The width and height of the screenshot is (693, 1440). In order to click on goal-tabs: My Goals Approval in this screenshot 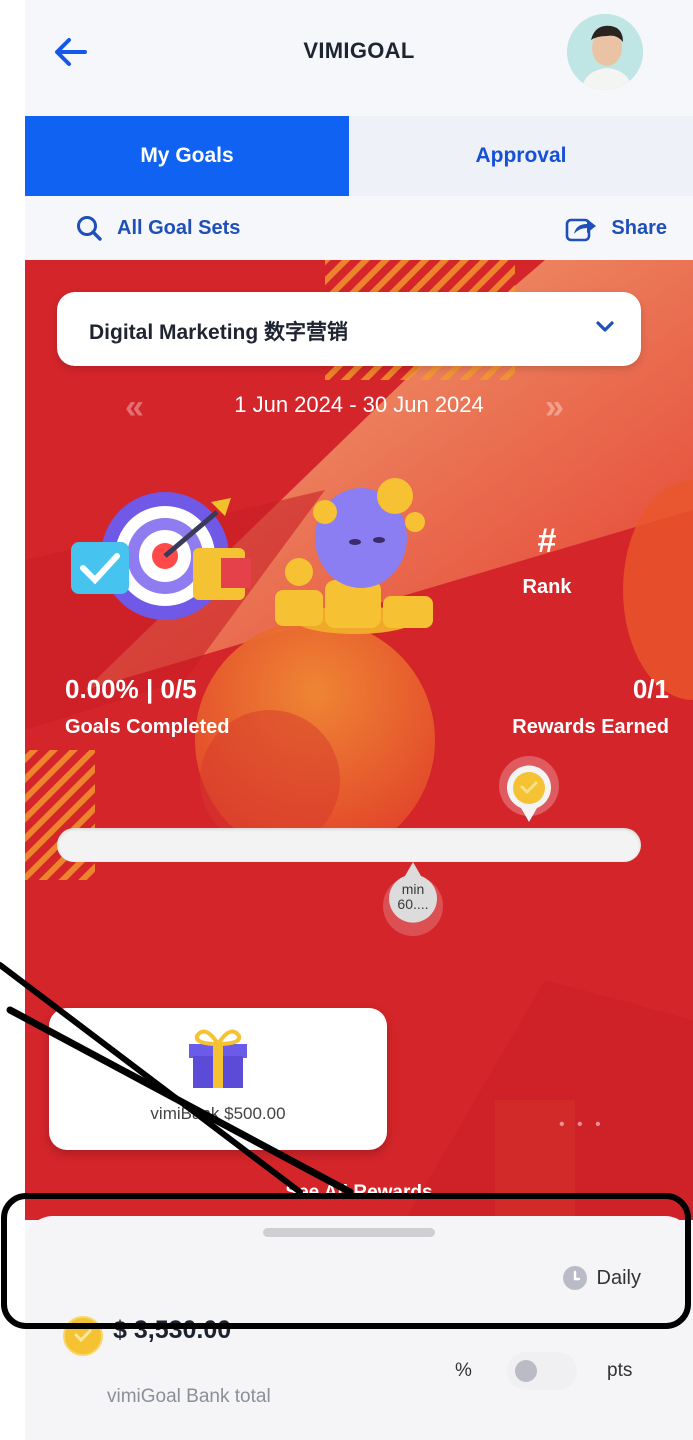, I will do `click(359, 156)`.